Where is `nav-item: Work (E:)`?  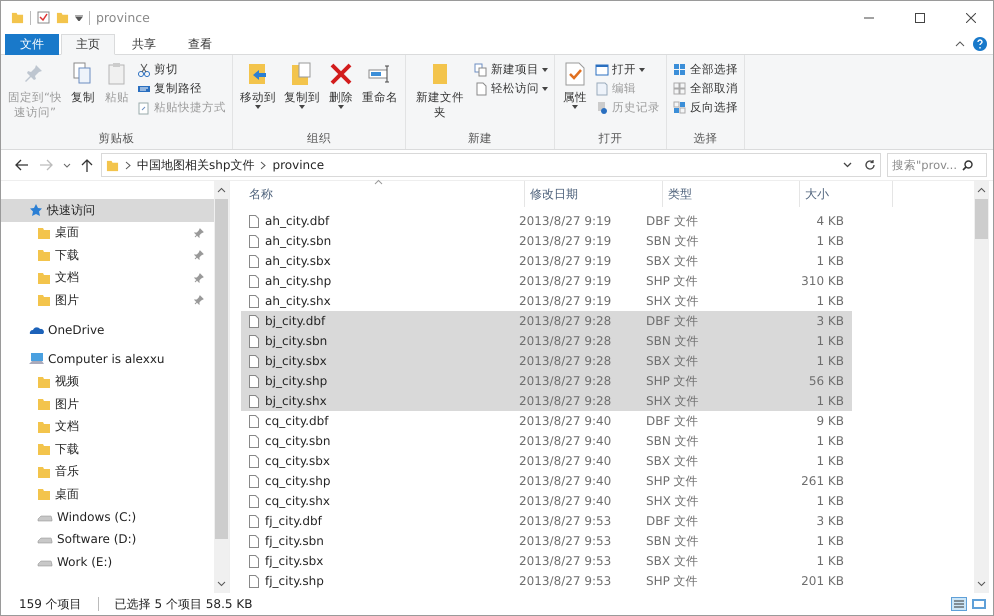 nav-item: Work (E:) is located at coordinates (107, 561).